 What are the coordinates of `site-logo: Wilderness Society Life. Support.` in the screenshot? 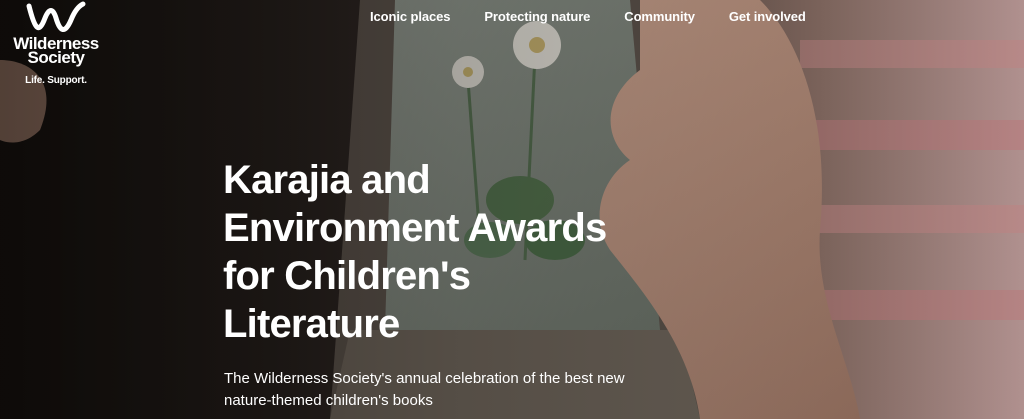 It's located at (56, 43).